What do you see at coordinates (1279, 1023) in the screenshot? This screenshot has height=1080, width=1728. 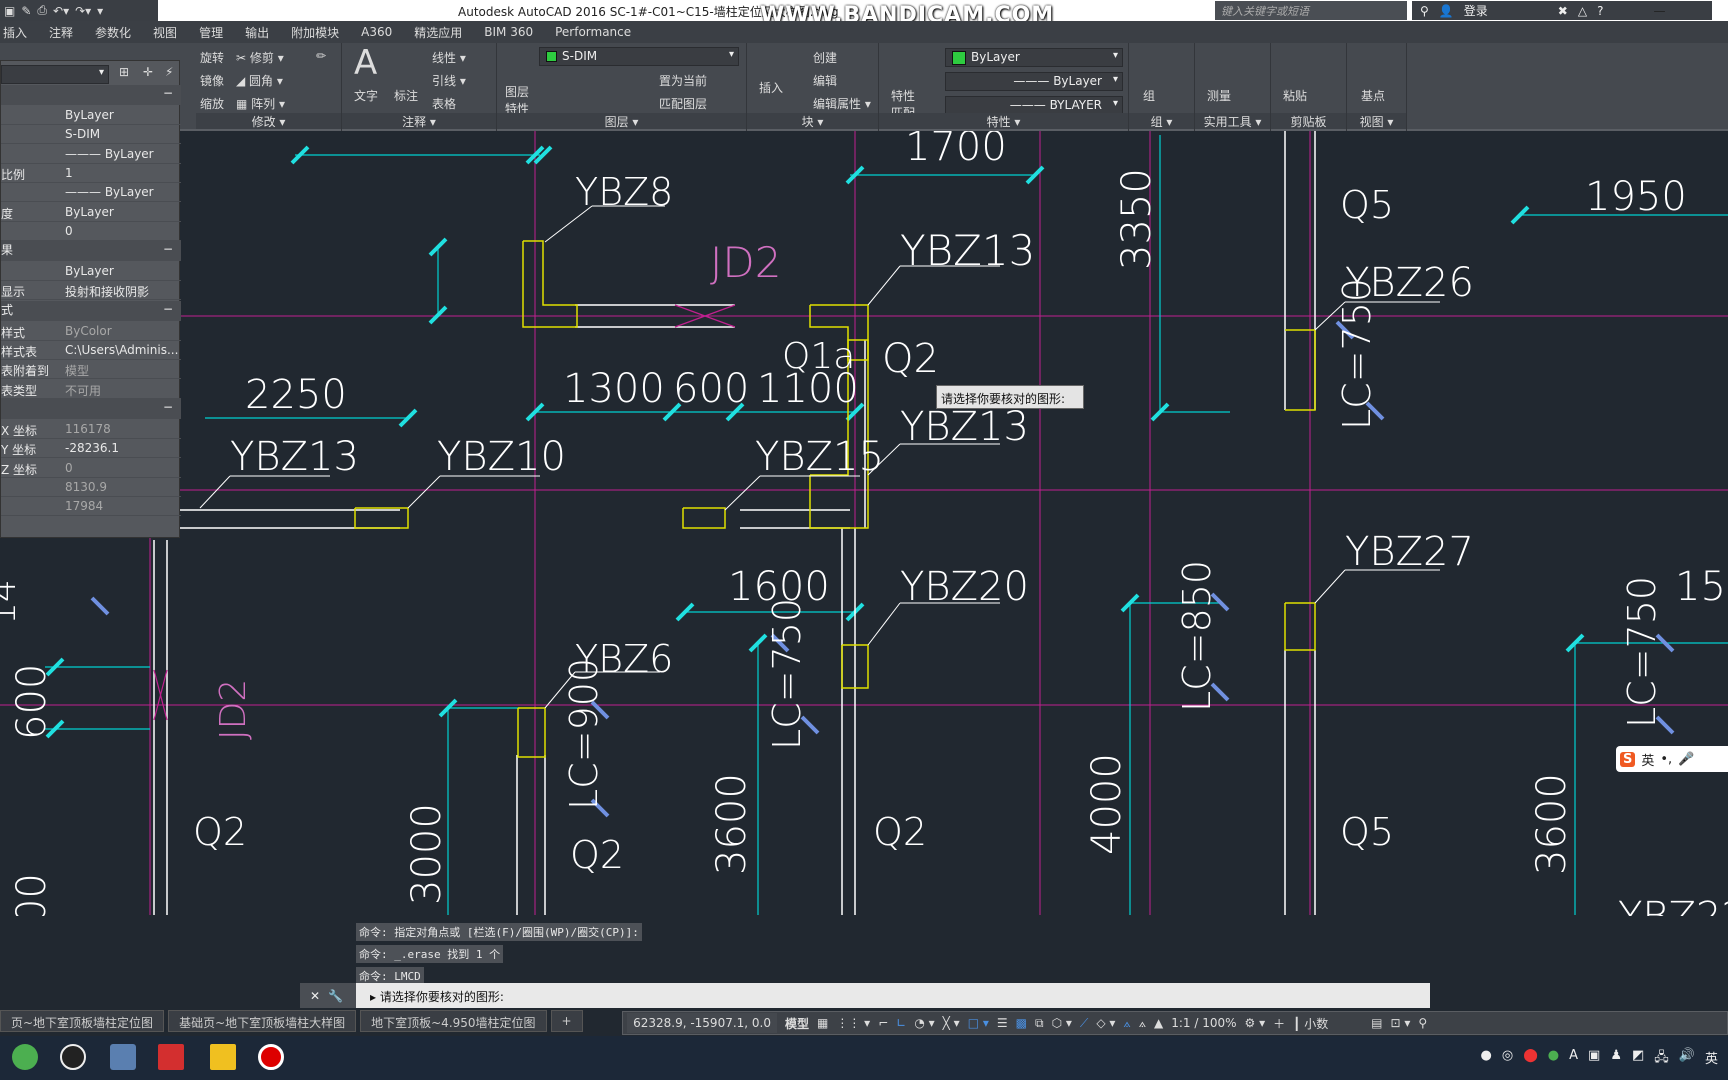 I see `plus-icon: ＋` at bounding box center [1279, 1023].